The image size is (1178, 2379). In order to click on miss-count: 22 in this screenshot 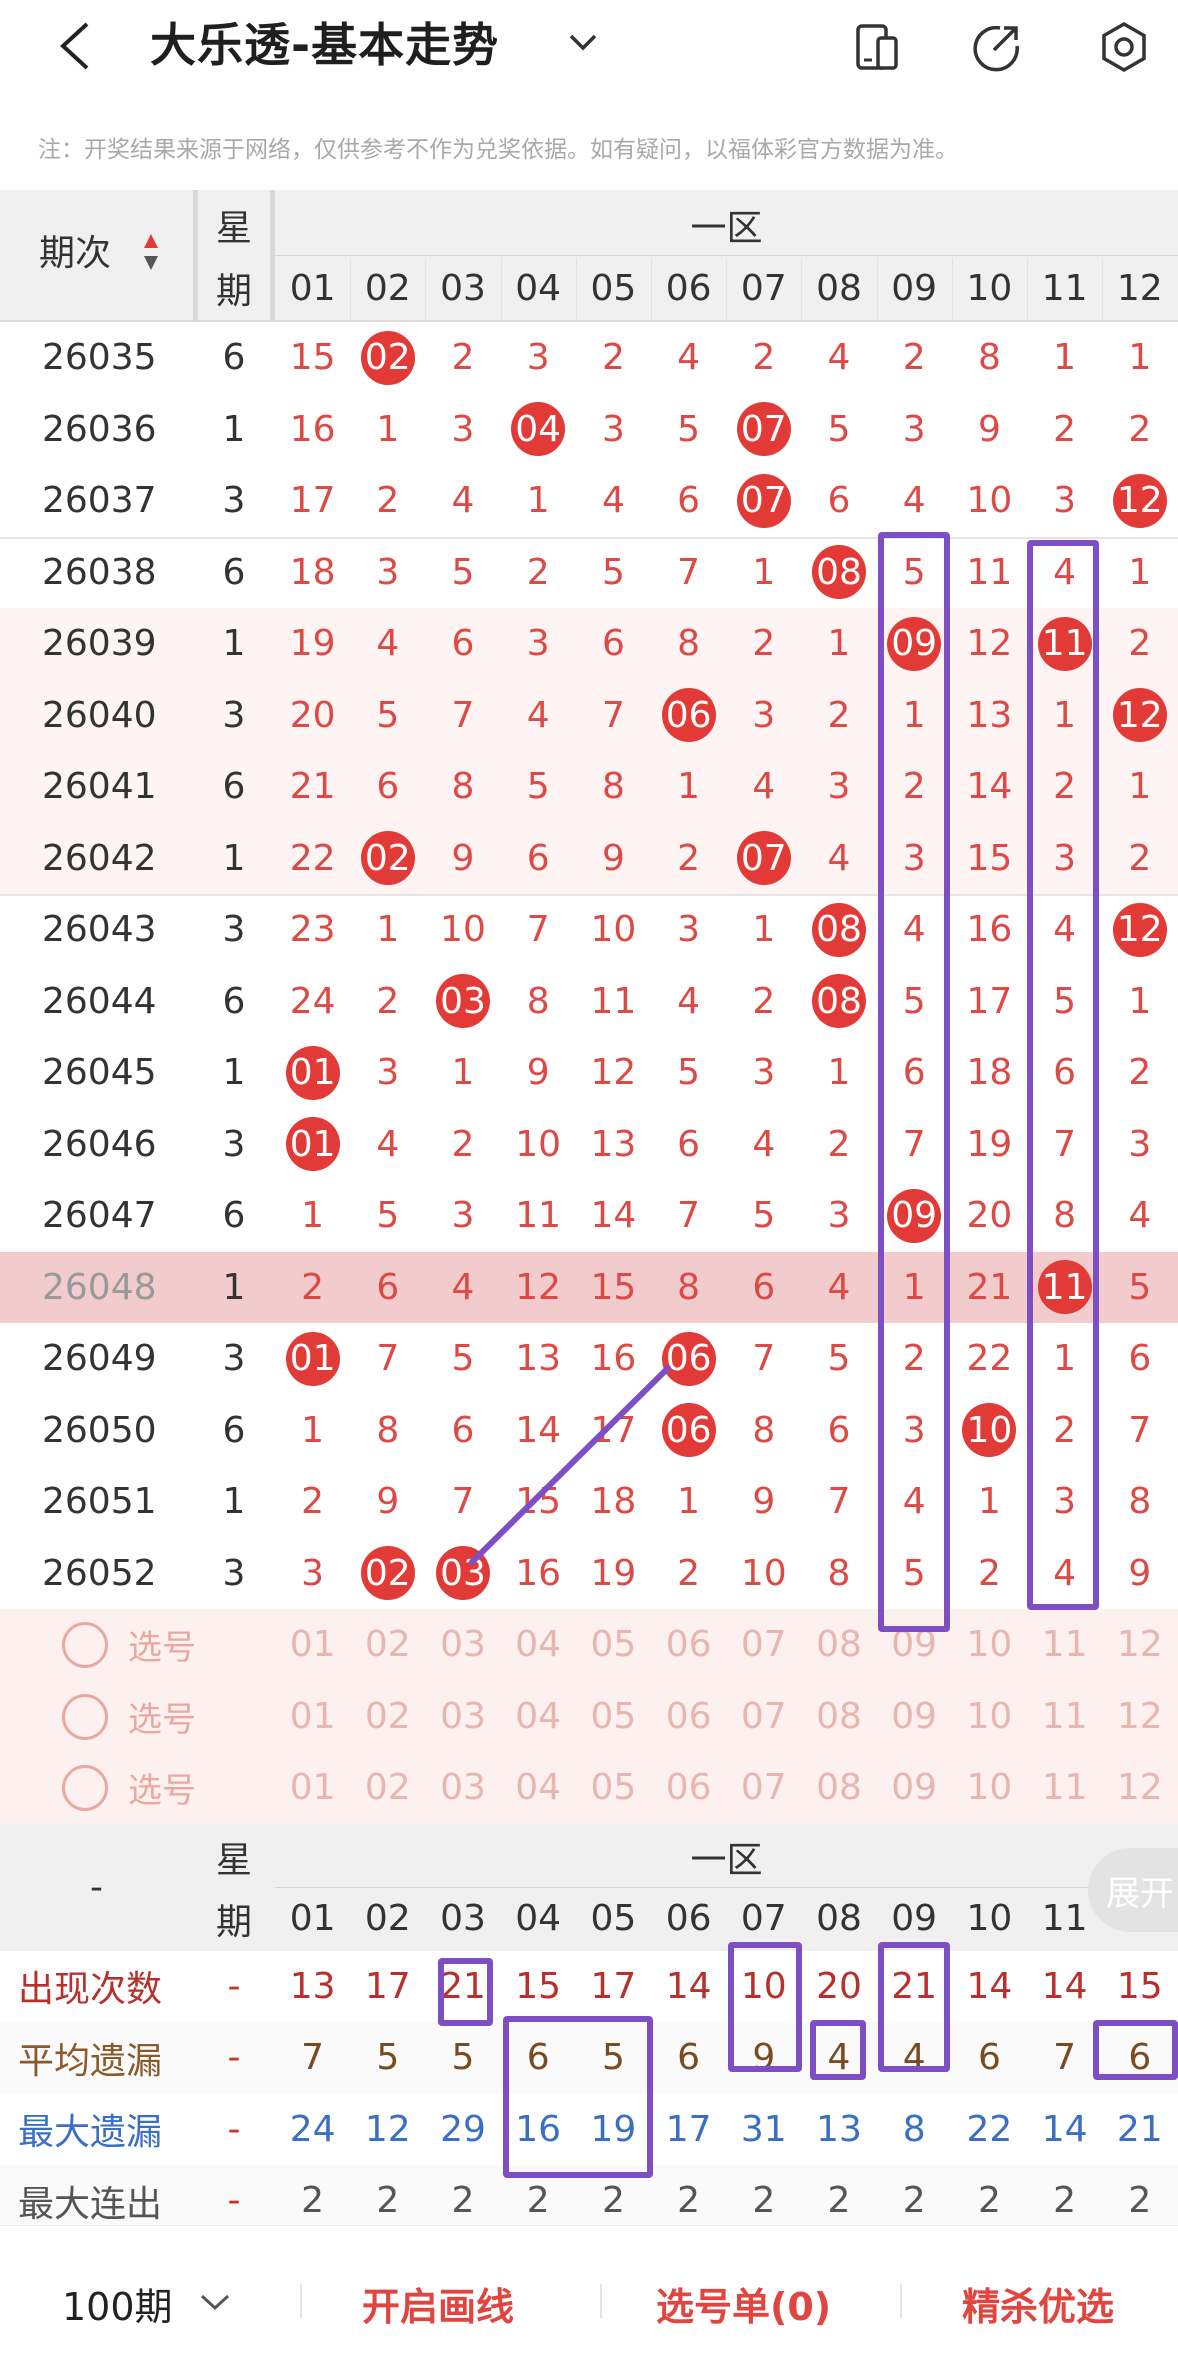, I will do `click(989, 1359)`.